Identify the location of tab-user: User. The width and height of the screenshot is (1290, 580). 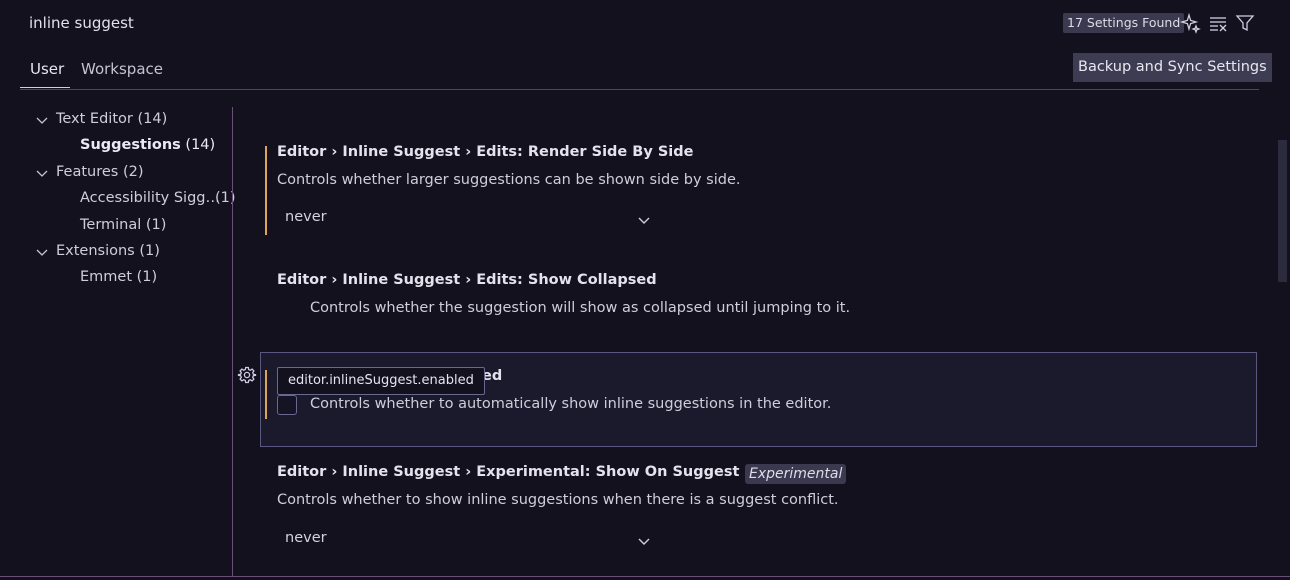
(47, 69).